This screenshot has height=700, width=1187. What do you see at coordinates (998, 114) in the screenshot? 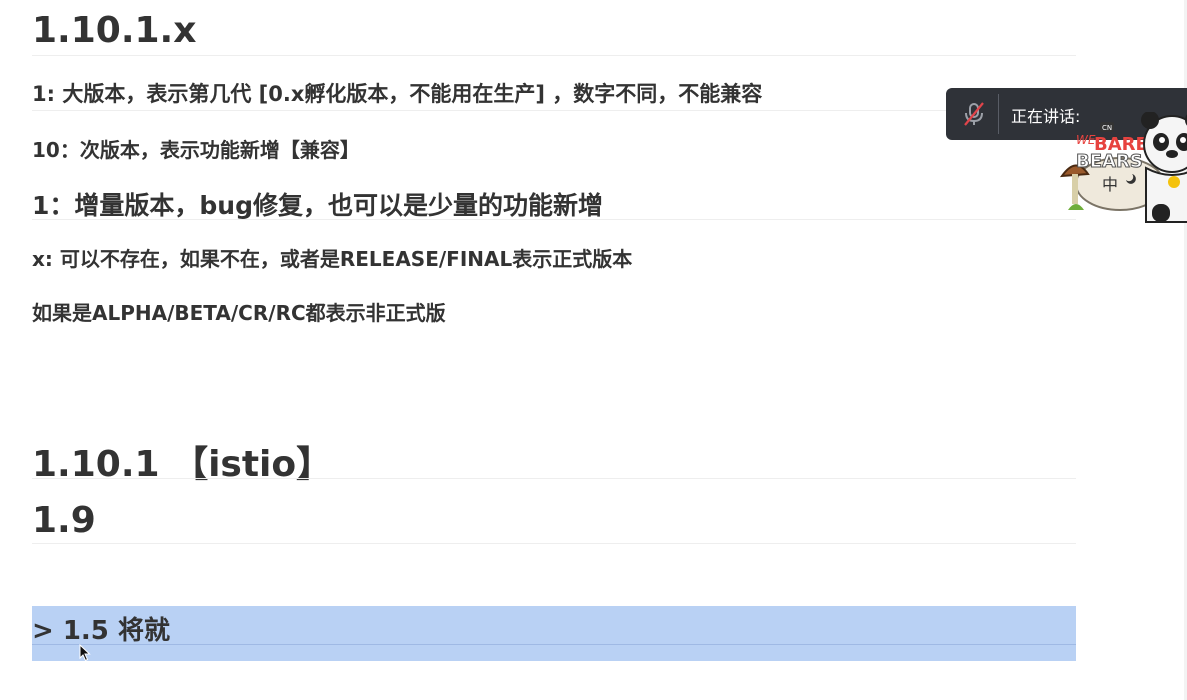
I see `panel-divider` at bounding box center [998, 114].